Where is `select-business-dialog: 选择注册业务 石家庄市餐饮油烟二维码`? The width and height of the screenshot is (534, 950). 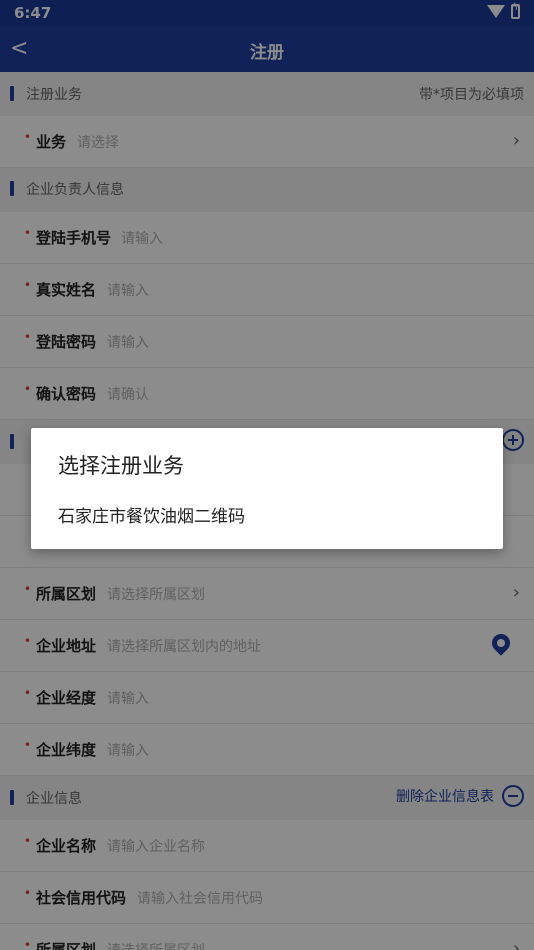
select-business-dialog: 选择注册业务 石家庄市餐饮油烟二维码 is located at coordinates (267, 488).